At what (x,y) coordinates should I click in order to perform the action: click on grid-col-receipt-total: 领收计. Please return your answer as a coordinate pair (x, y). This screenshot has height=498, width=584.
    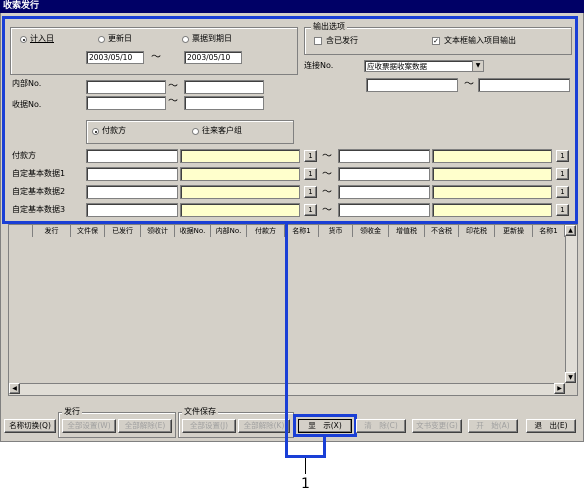
    Looking at the image, I should click on (158, 231).